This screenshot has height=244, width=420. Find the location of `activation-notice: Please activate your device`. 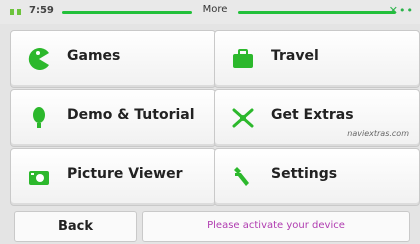

activation-notice: Please activate your device is located at coordinates (276, 226).